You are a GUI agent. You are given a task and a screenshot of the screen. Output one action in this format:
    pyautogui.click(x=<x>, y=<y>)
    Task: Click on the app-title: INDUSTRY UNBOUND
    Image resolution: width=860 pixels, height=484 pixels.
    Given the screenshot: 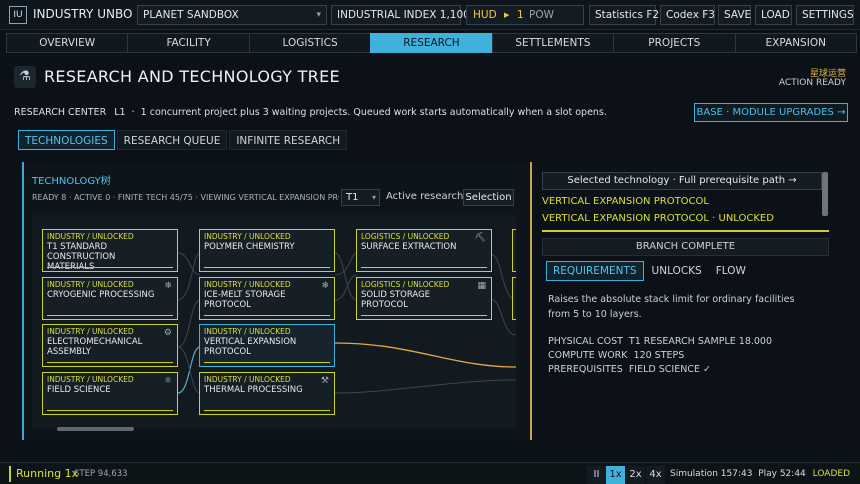 What is the action you would take?
    pyautogui.click(x=83, y=14)
    